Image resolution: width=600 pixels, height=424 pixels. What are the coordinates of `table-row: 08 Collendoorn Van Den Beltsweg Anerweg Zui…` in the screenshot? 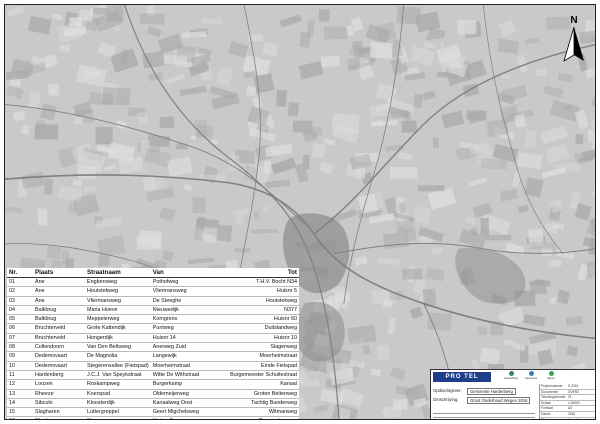 It's located at (153, 347).